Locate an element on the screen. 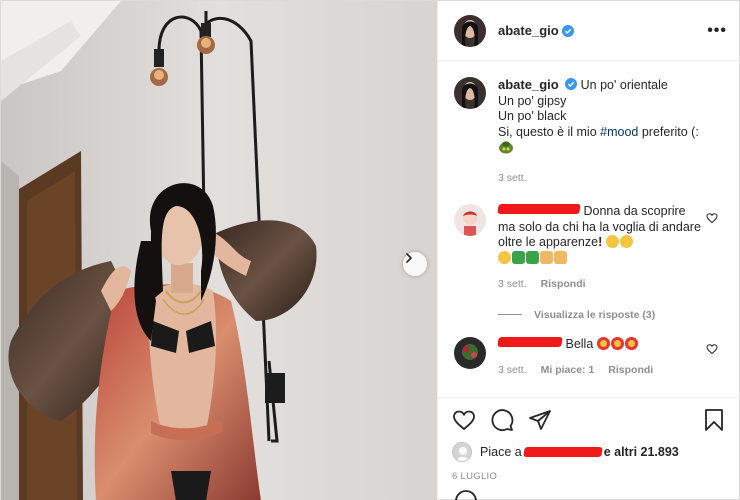 The image size is (740, 500). more-options-icon: ••• is located at coordinates (717, 31).